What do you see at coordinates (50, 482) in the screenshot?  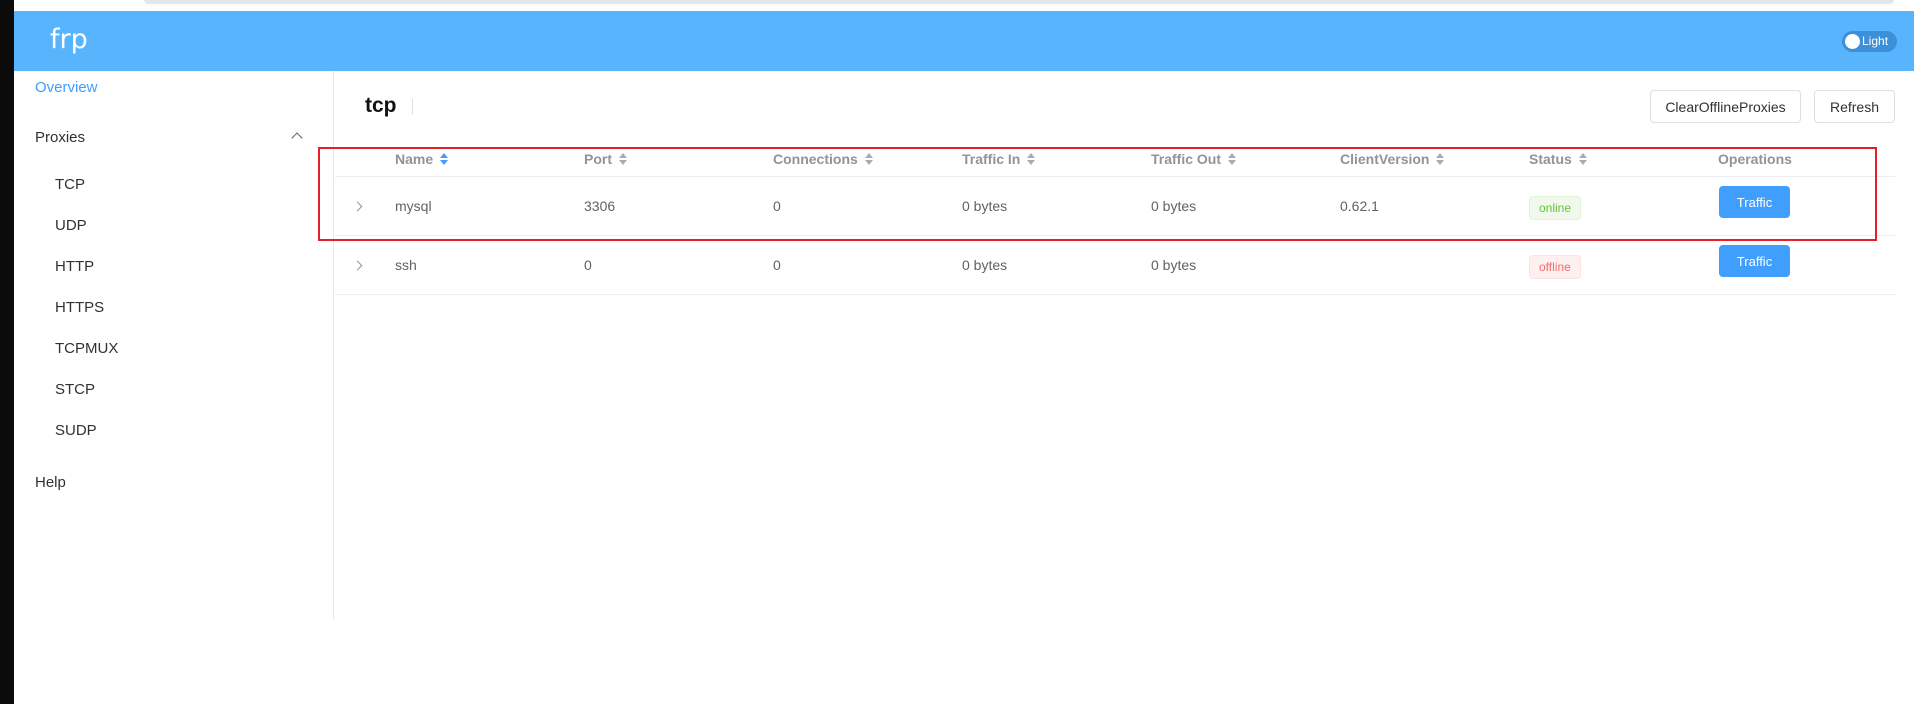 I see `menu-help: Help` at bounding box center [50, 482].